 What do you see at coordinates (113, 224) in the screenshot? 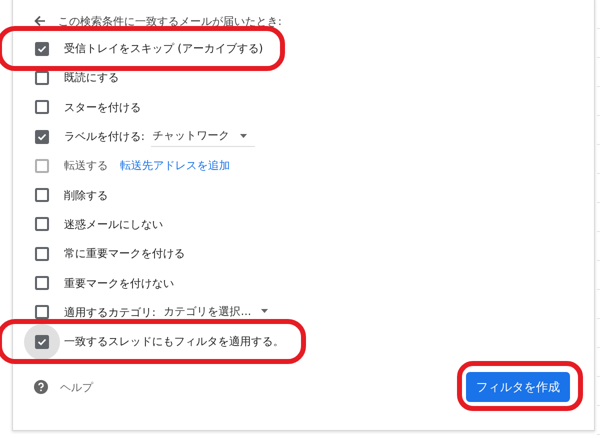
I see `option-label: 迷惑メールにしない` at bounding box center [113, 224].